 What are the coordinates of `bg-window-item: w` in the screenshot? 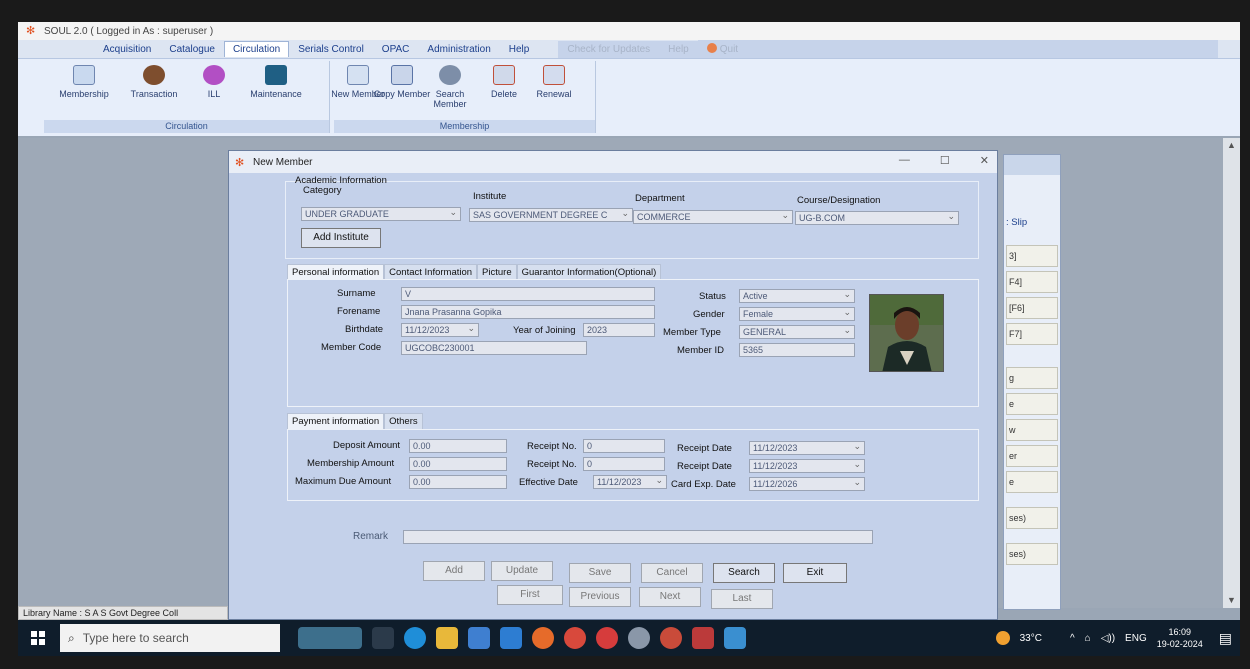 It's located at (1032, 430).